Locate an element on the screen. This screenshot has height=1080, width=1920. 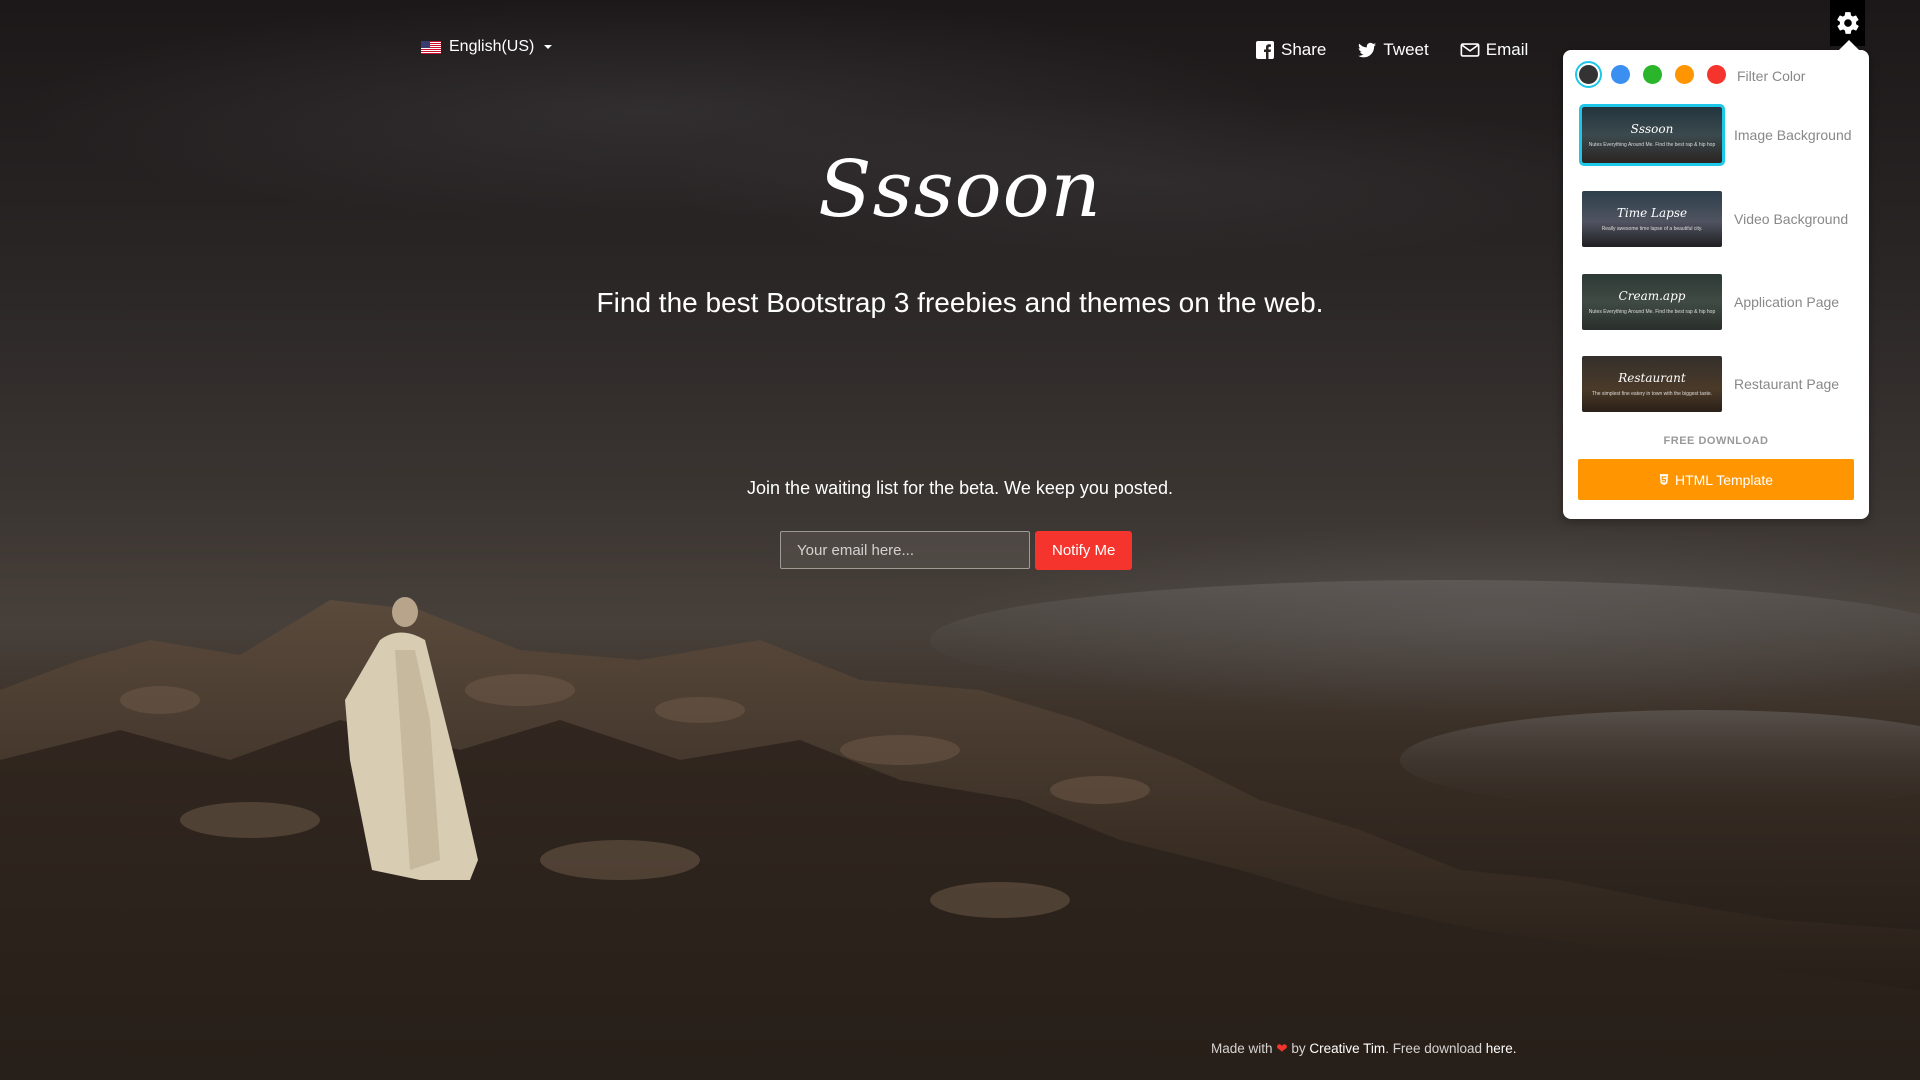
html-template-label: HTML Template is located at coordinates (1724, 479).